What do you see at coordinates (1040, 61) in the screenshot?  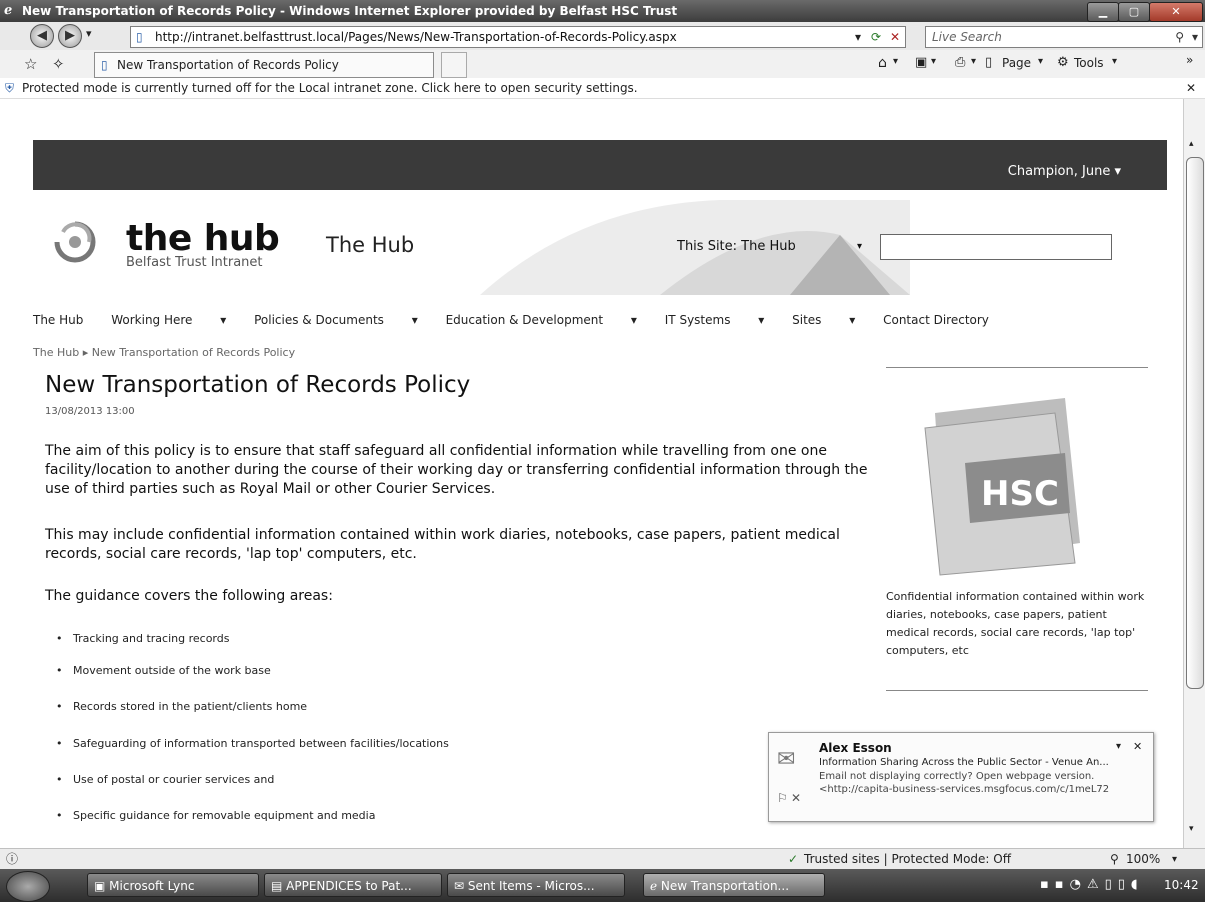 I see `page-dropdown-icon: ▾` at bounding box center [1040, 61].